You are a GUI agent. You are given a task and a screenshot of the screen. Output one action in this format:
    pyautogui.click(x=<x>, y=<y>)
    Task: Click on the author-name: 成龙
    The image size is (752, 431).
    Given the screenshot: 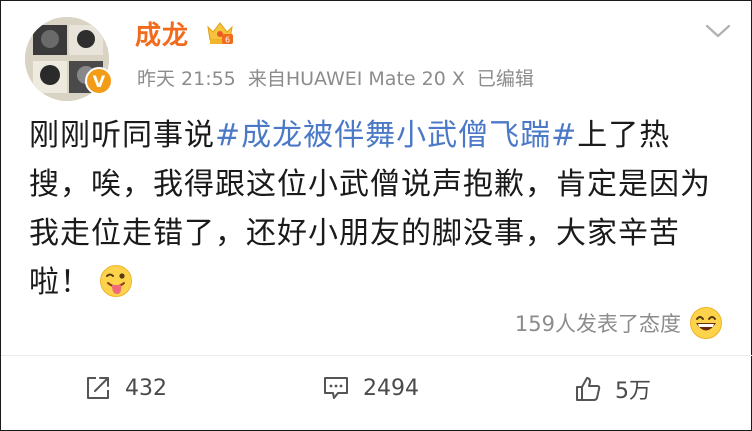 What is the action you would take?
    pyautogui.click(x=162, y=33)
    